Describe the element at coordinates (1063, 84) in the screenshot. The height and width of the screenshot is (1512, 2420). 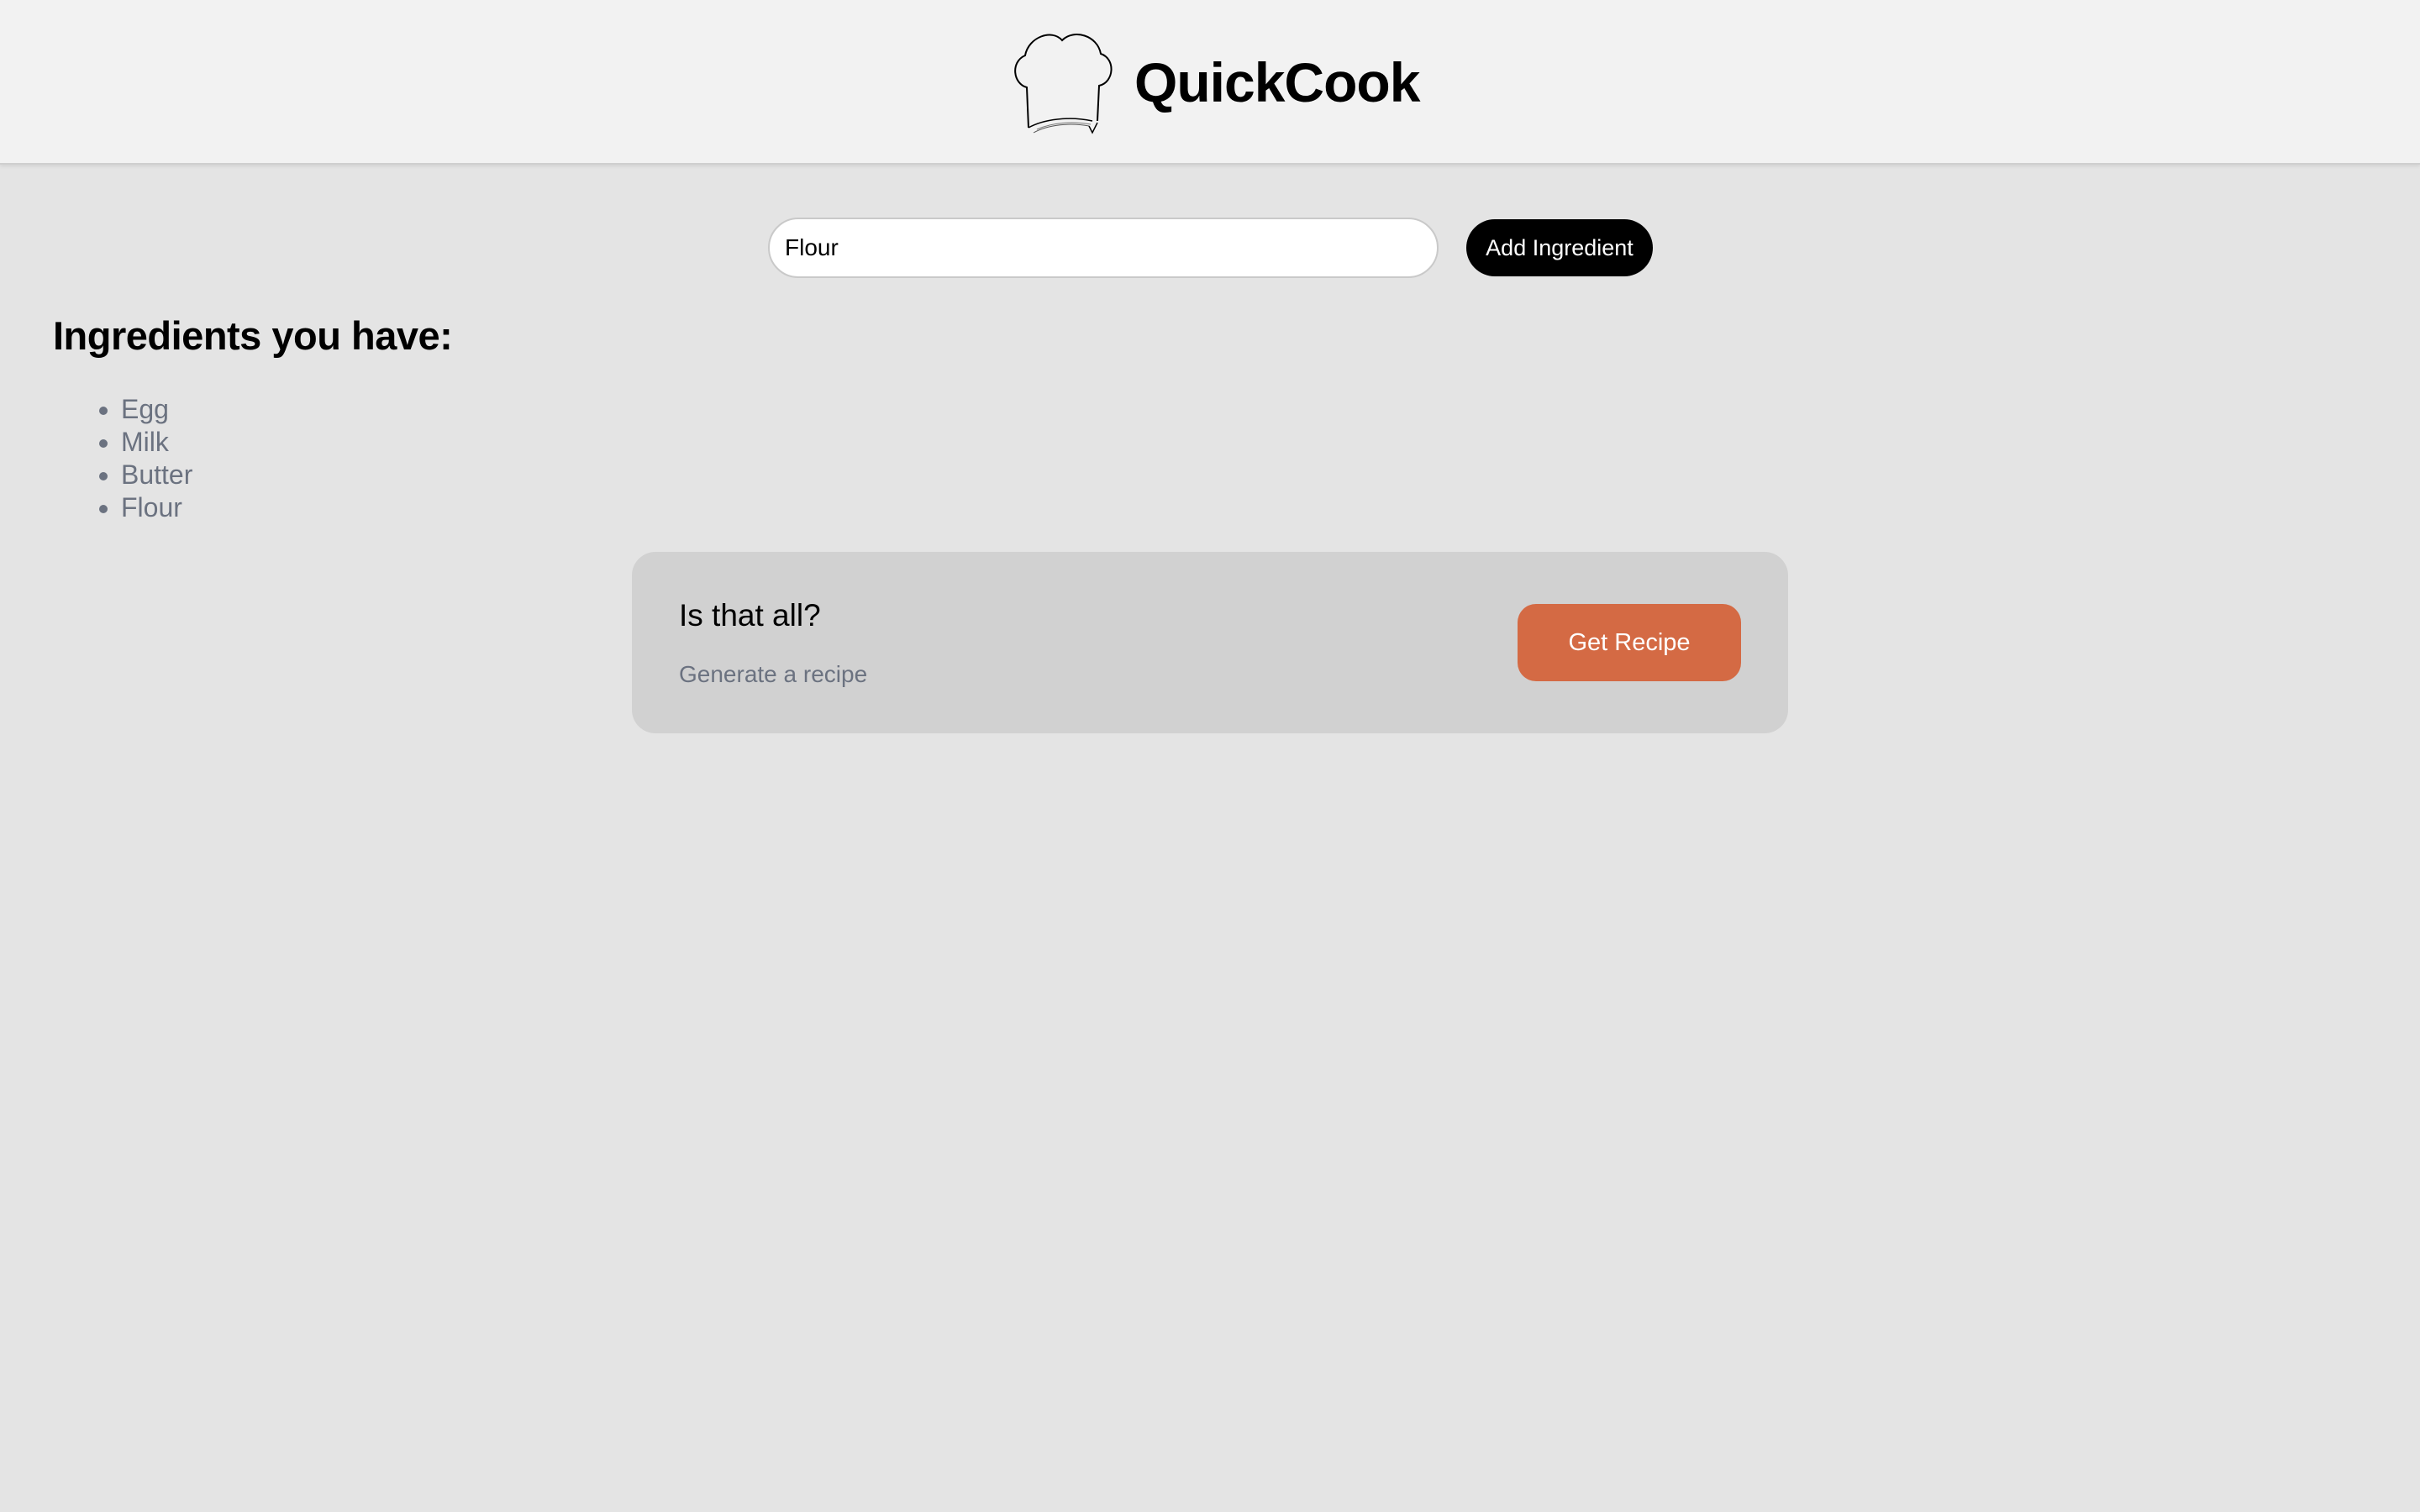
I see `chef-hat-icon` at that location.